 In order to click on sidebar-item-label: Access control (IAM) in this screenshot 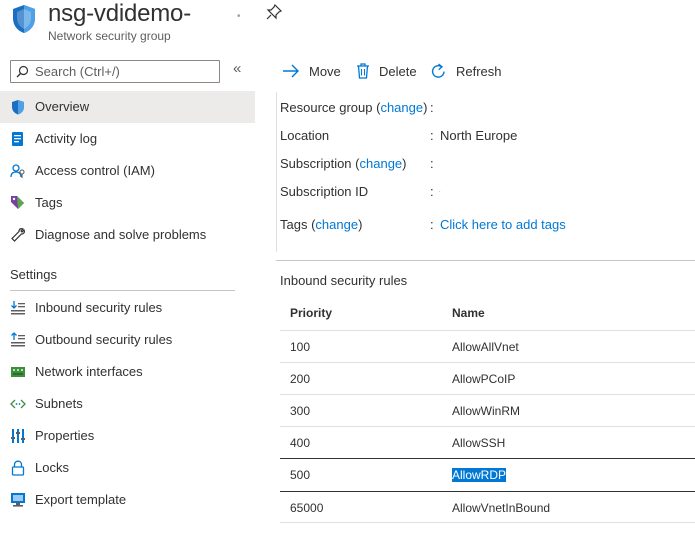, I will do `click(95, 170)`.